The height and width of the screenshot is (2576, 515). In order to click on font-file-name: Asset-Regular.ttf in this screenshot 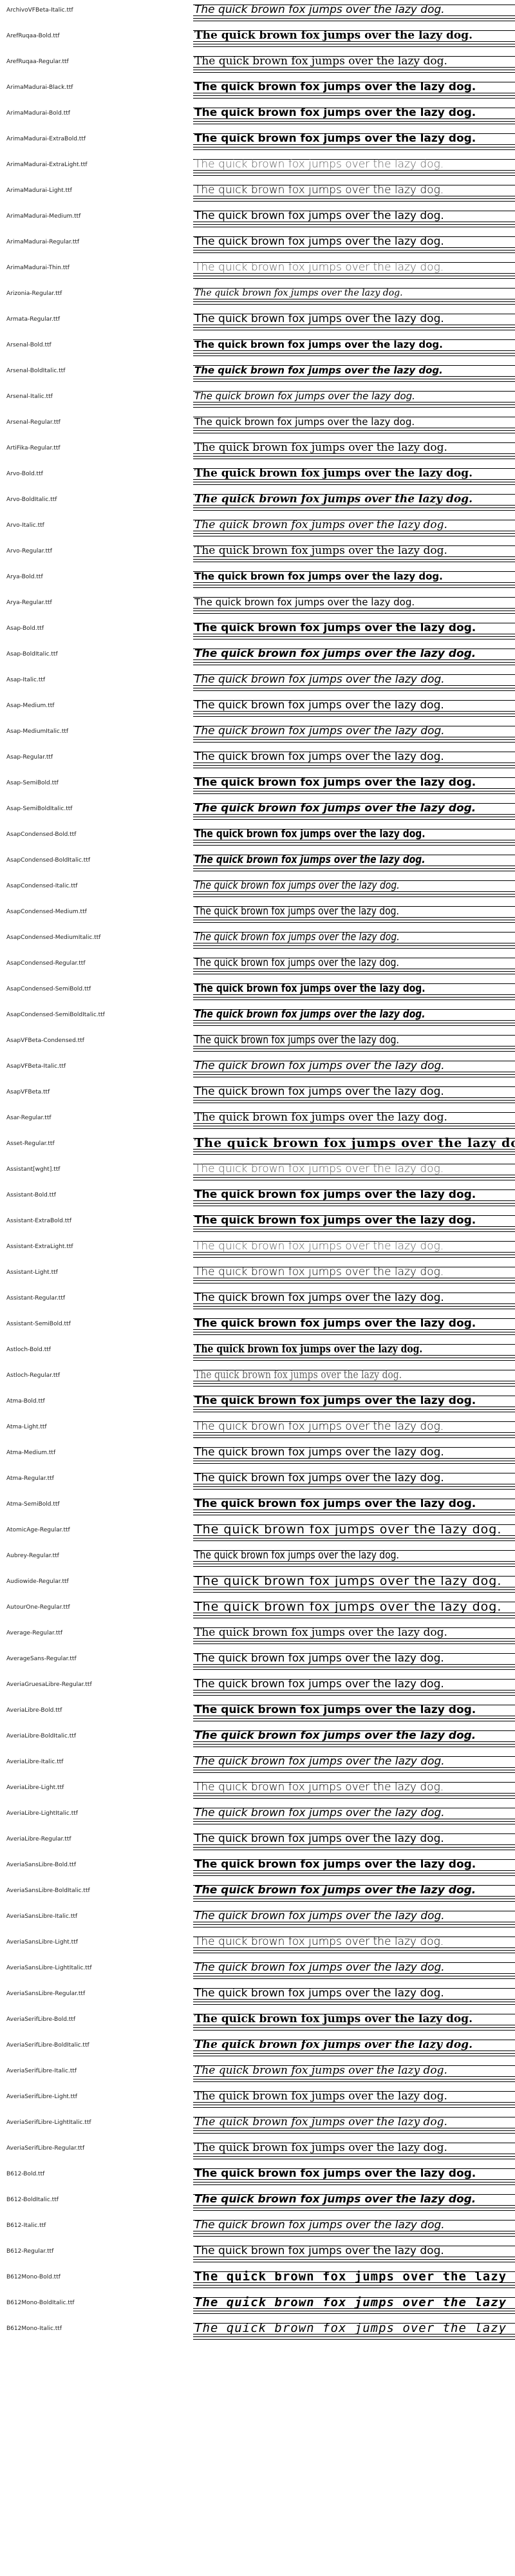, I will do `click(31, 1144)`.